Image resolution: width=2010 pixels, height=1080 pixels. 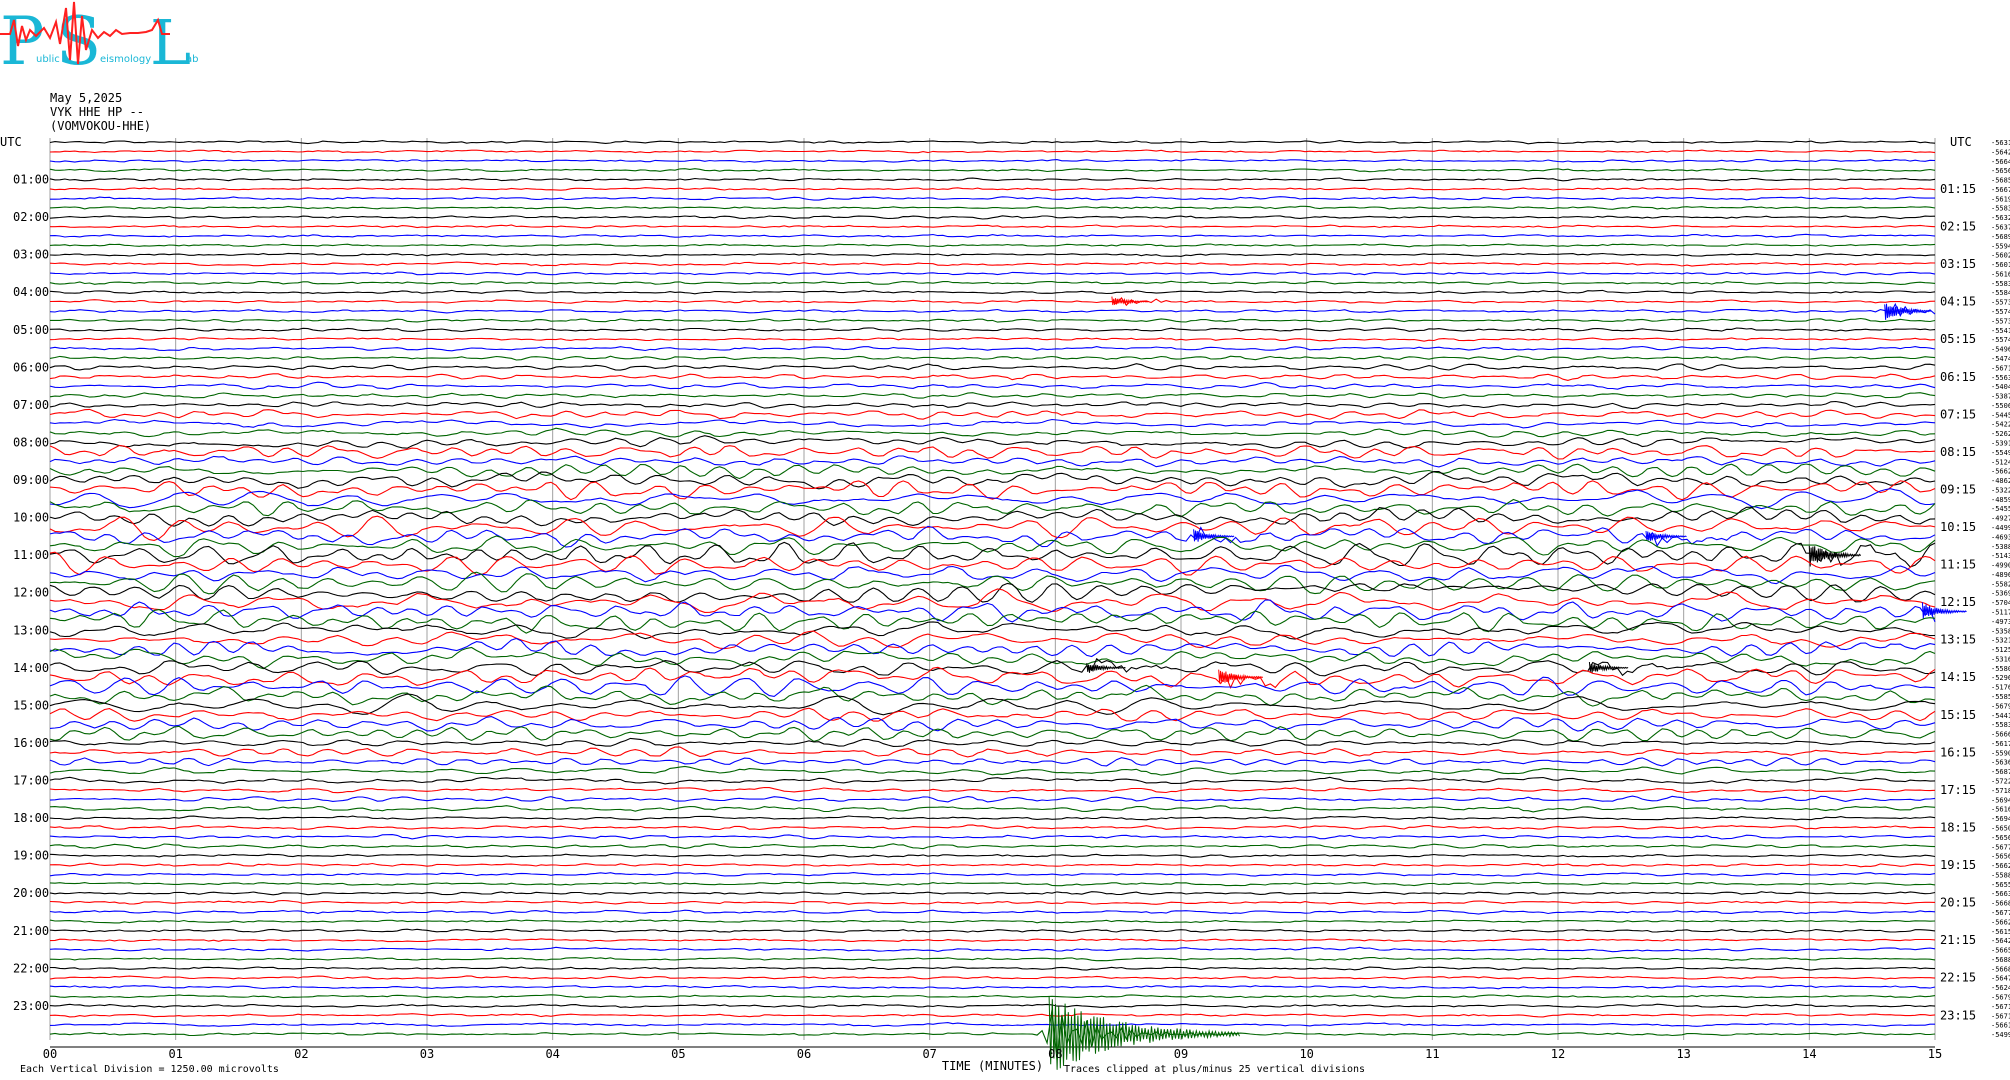 I want to click on trace-offset-label: -5688, so click(x=2000, y=960).